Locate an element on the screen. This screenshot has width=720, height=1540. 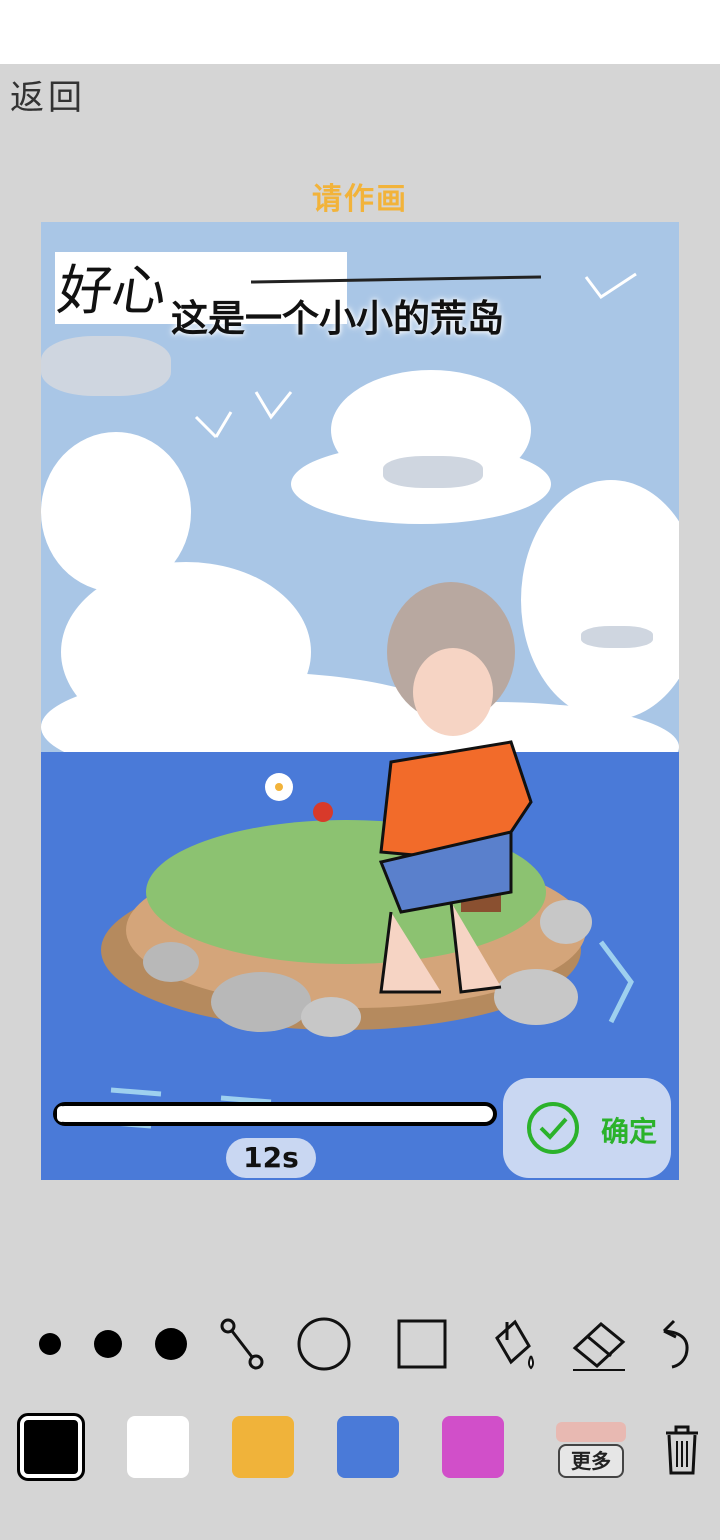
confirm-label: 确定 is located at coordinates (629, 1131).